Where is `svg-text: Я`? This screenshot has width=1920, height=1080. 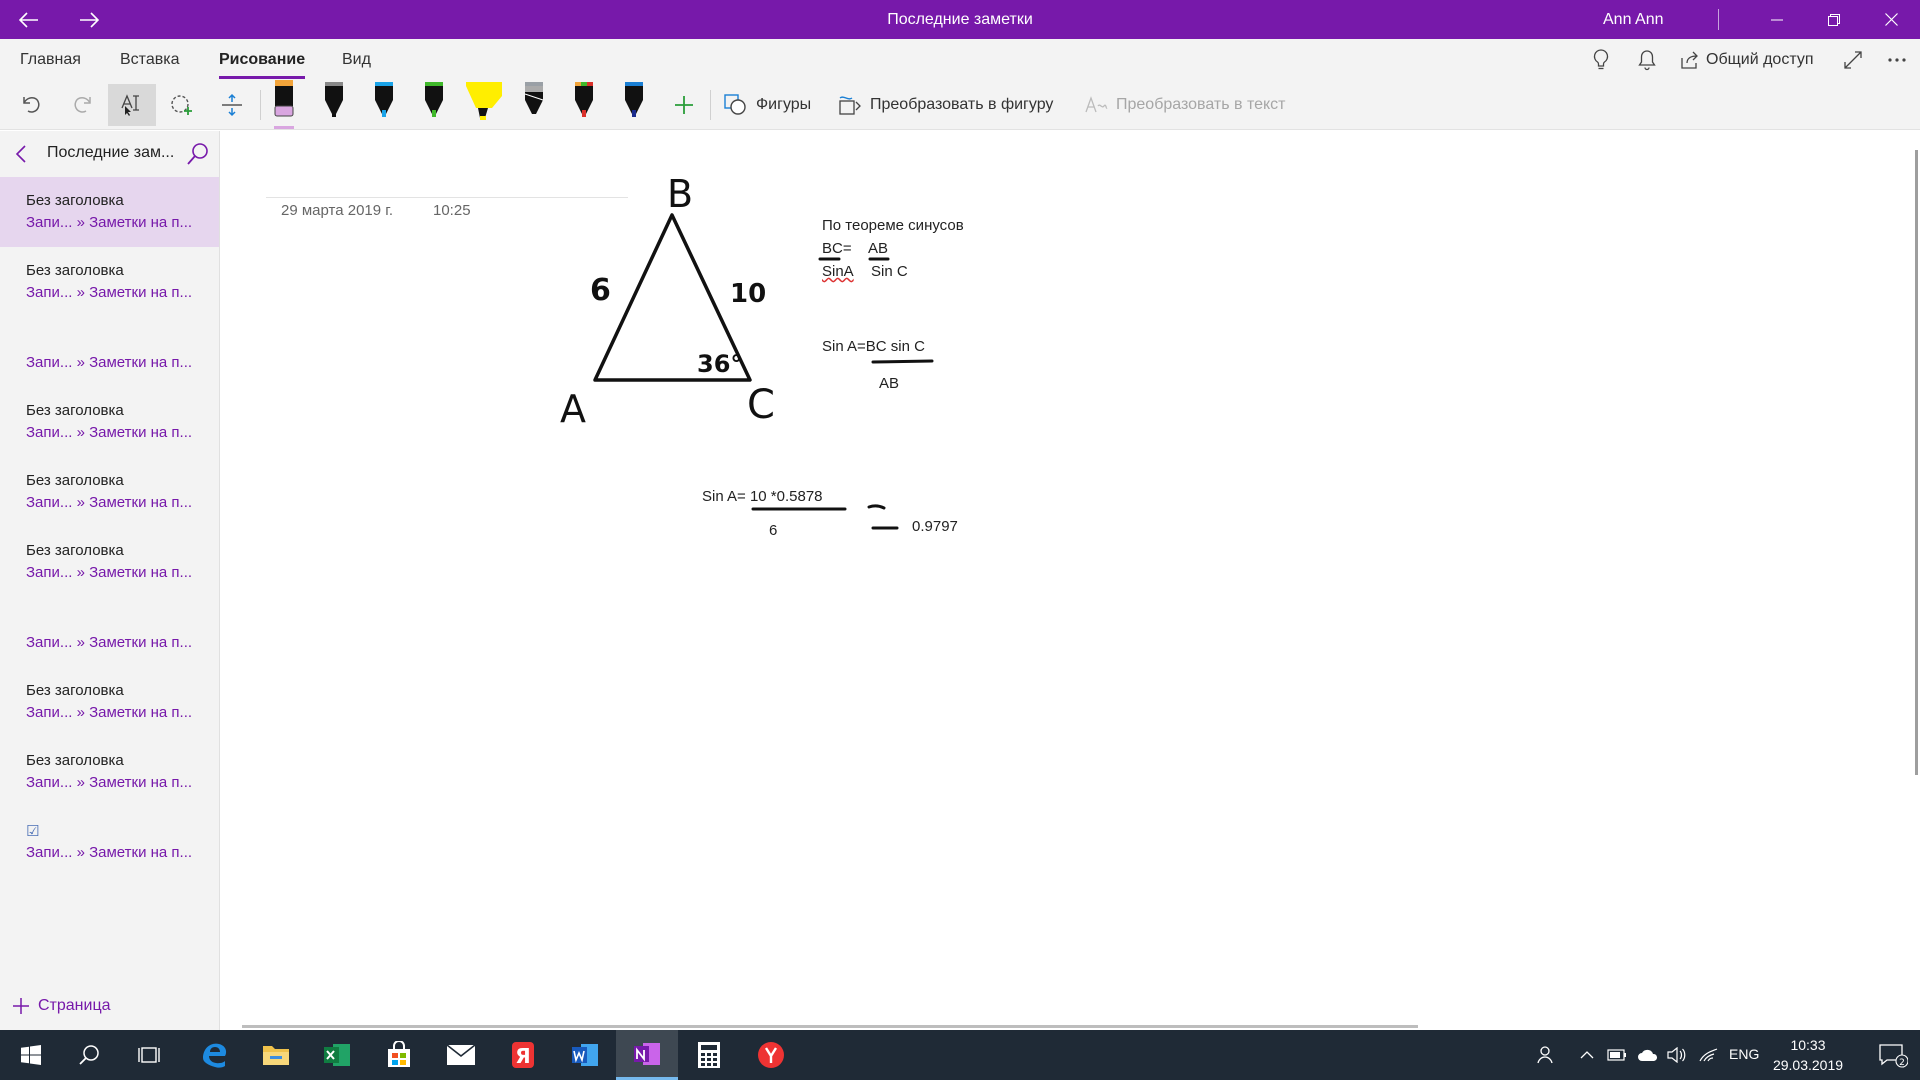 svg-text: Я is located at coordinates (522, 1056).